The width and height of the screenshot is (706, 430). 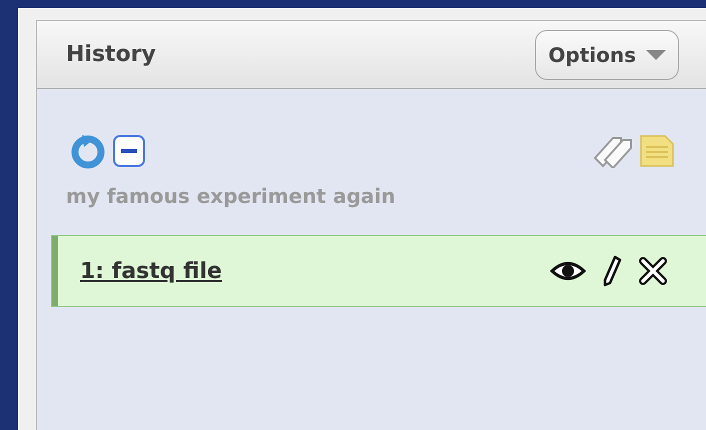 I want to click on caret-icon, so click(x=656, y=55).